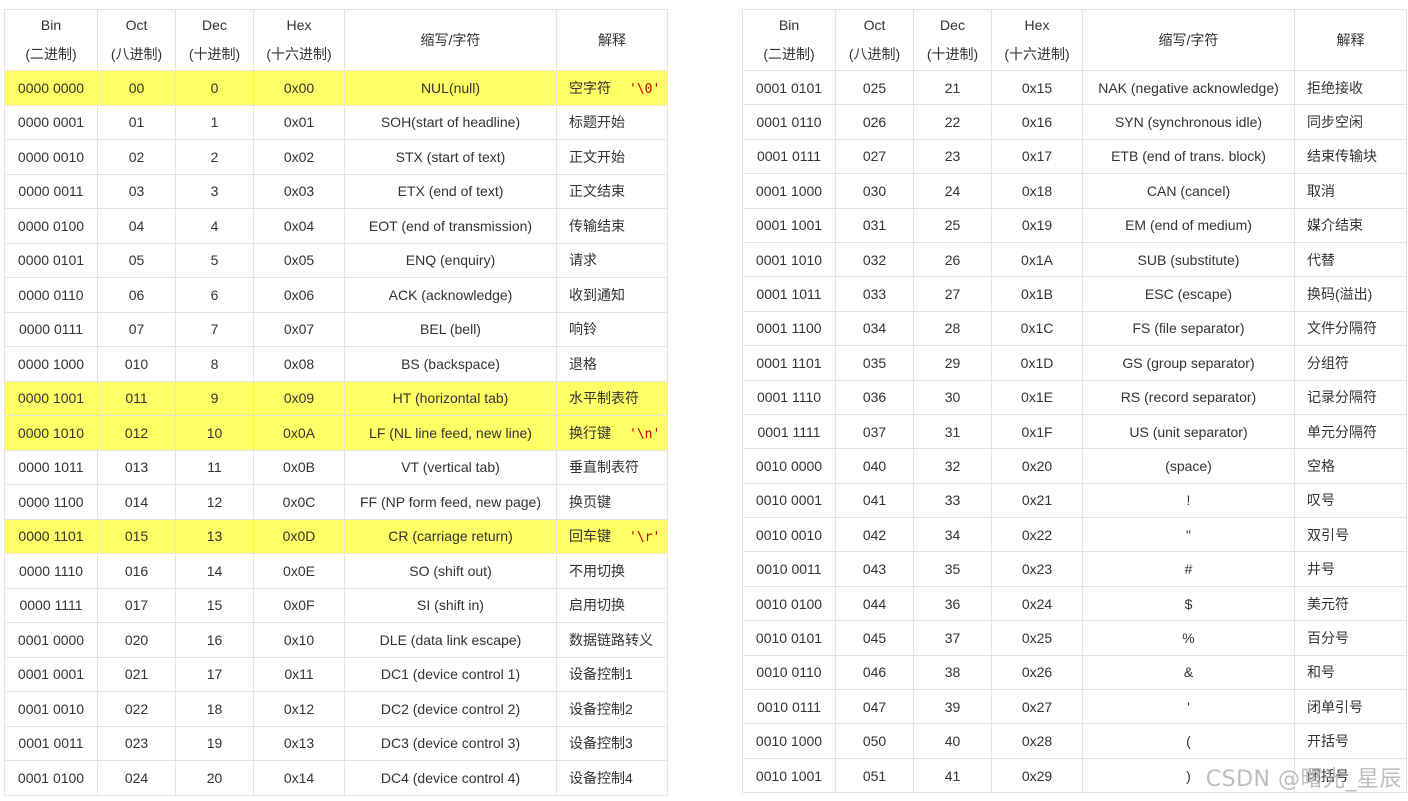  What do you see at coordinates (1037, 638) in the screenshot?
I see `cell-hex: 0x25` at bounding box center [1037, 638].